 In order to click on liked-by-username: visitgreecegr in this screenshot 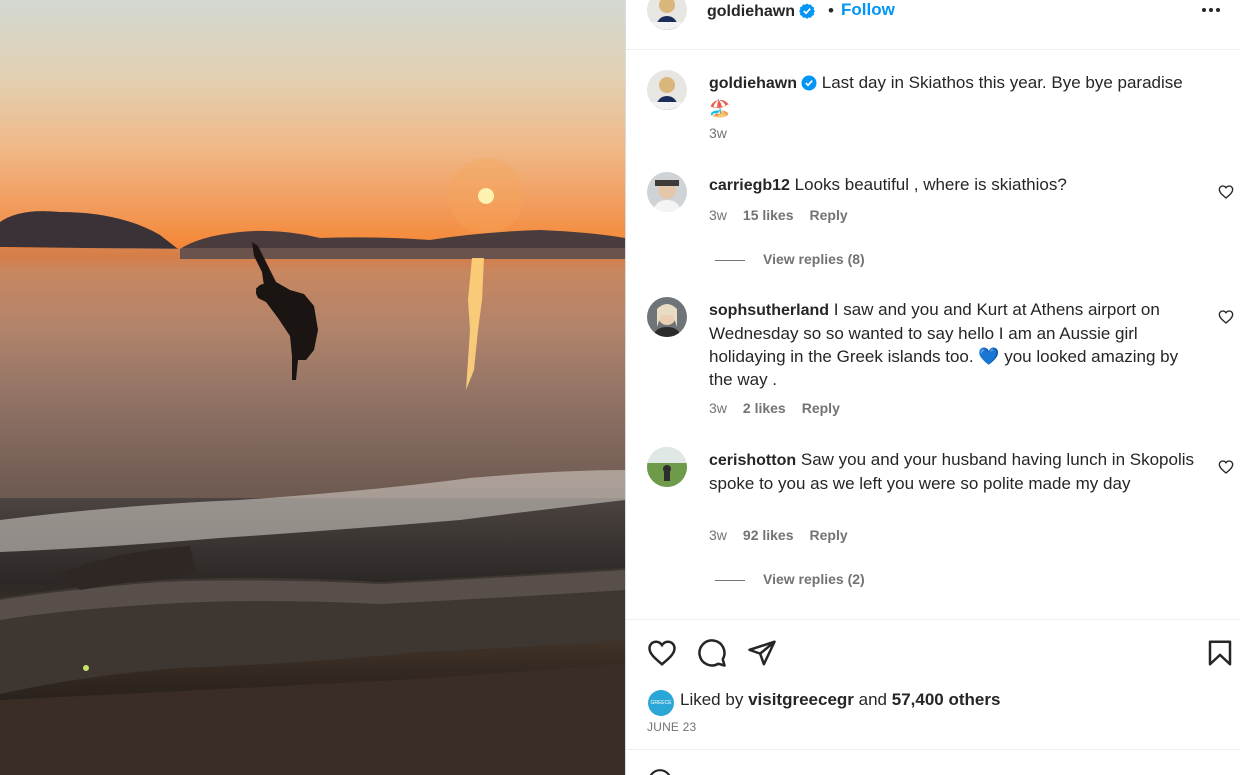, I will do `click(801, 699)`.